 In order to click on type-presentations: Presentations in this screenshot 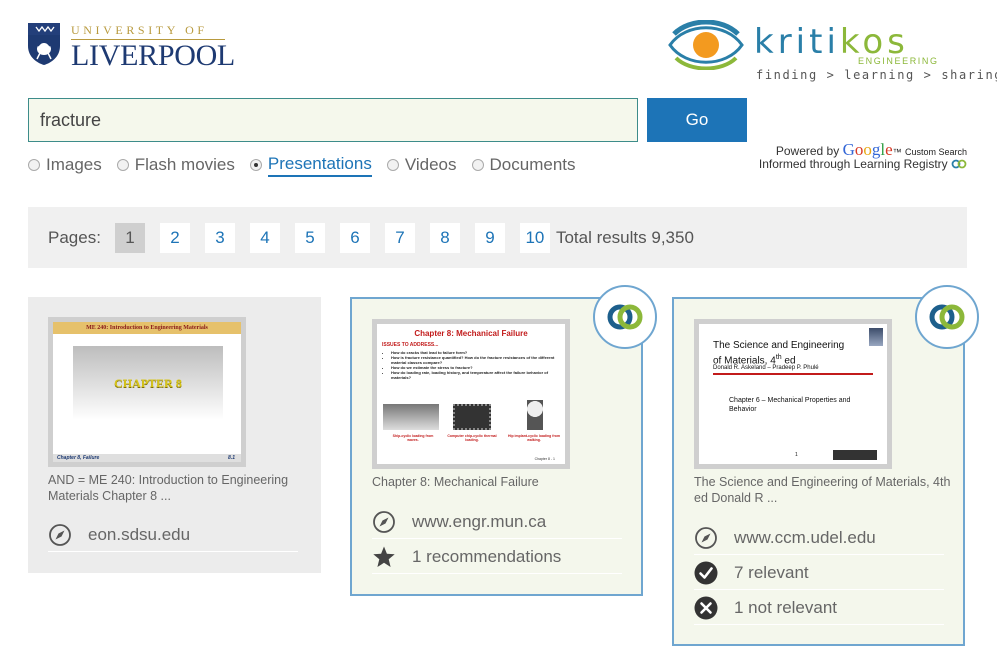, I will do `click(310, 165)`.